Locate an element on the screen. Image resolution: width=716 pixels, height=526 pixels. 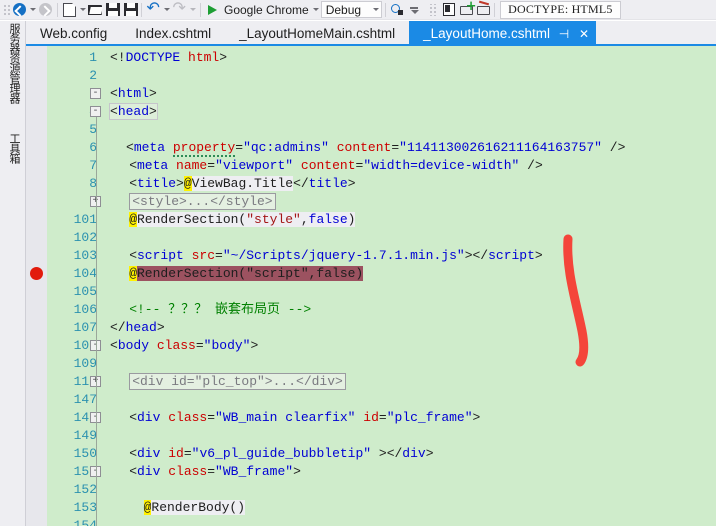
code-text: @RenderSection("style",false) is located at coordinates (242, 220).